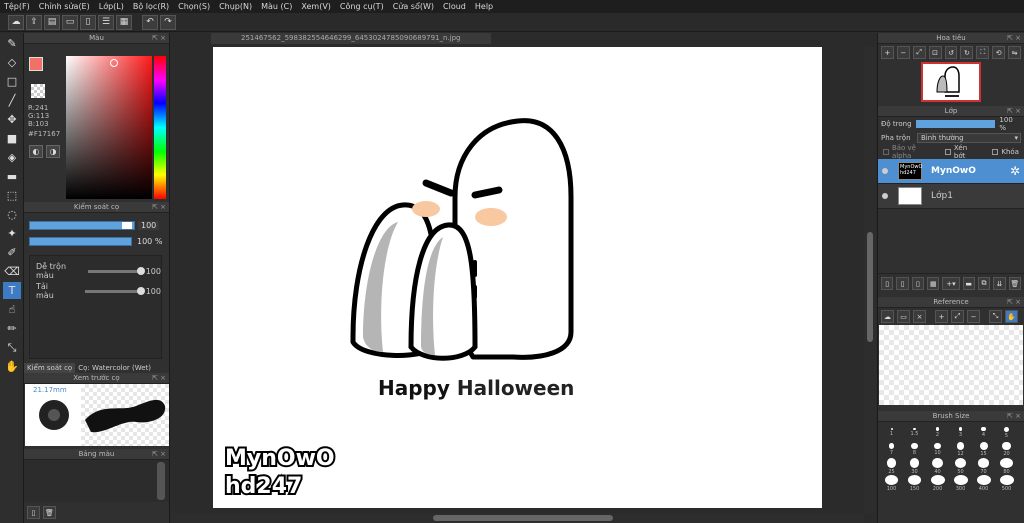  Describe the element at coordinates (12, 62) in the screenshot. I see `eraser-tool-icon: ◇` at that location.